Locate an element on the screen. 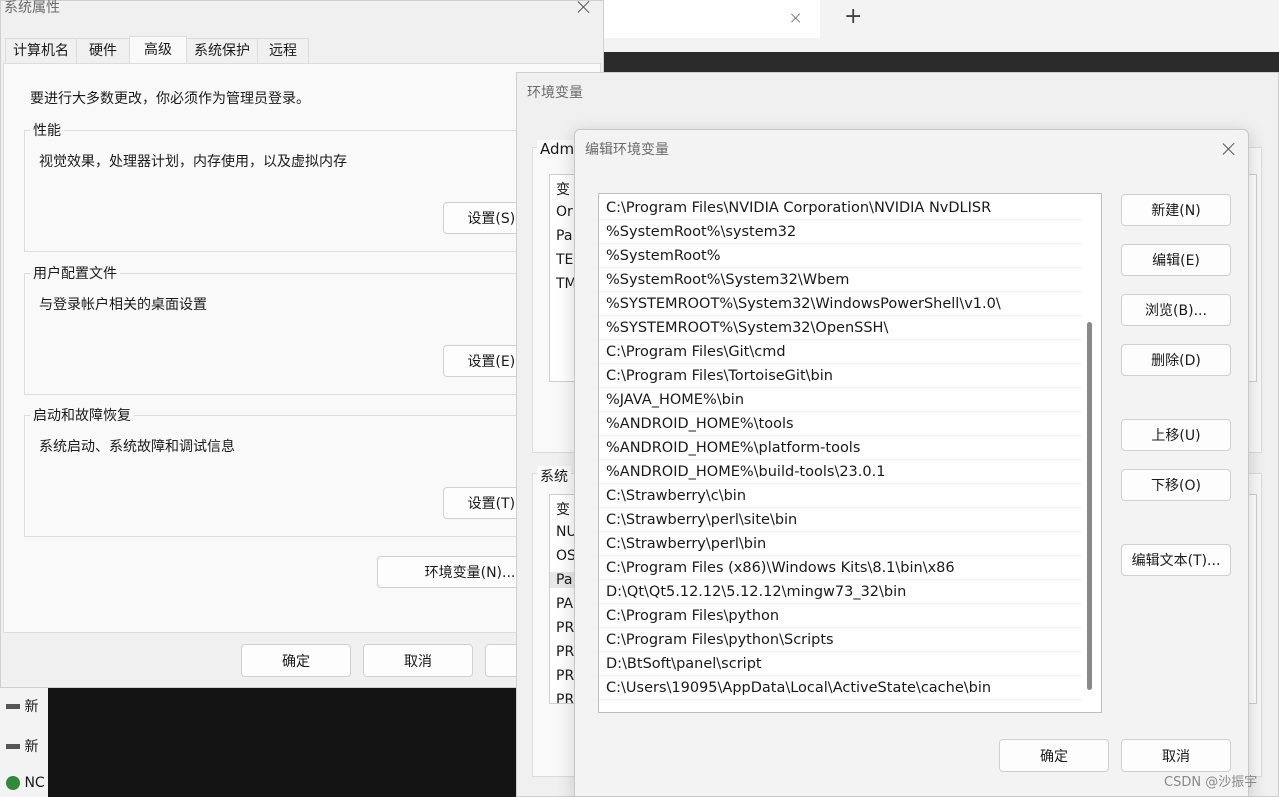 The image size is (1279, 797). path-list-item: D:\Qt\Qt5.12.12\5.12.12\mingw73_32\bin is located at coordinates (840, 592).